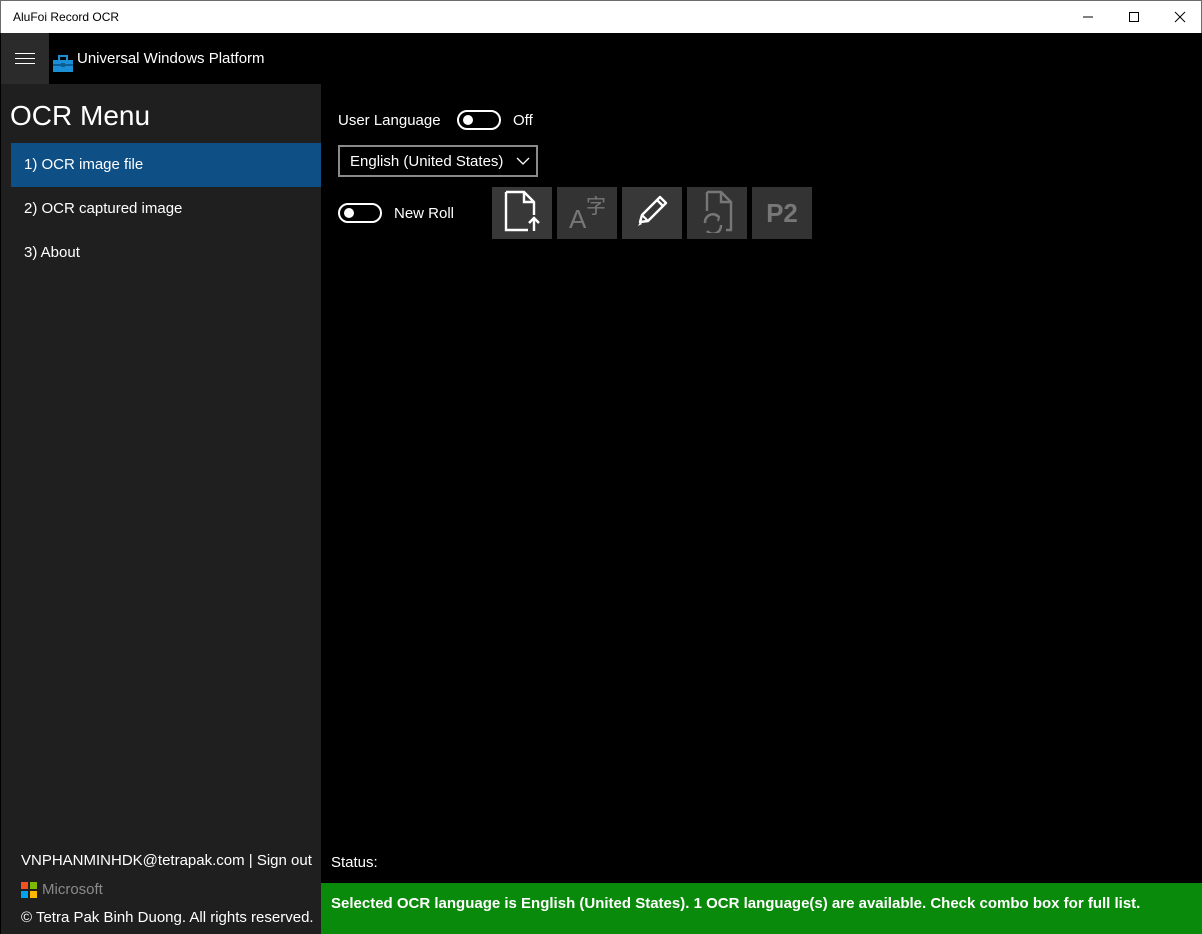  Describe the element at coordinates (80, 115) in the screenshot. I see `menu-title: OCR Menu` at that location.